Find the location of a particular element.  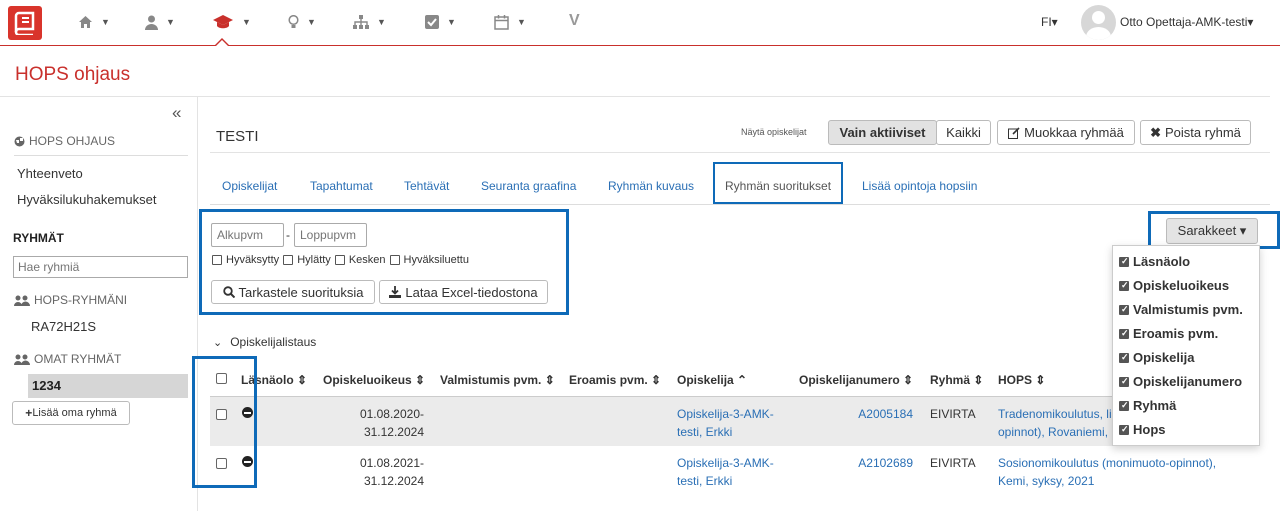

column-option-label: Ryhmä is located at coordinates (1155, 405).